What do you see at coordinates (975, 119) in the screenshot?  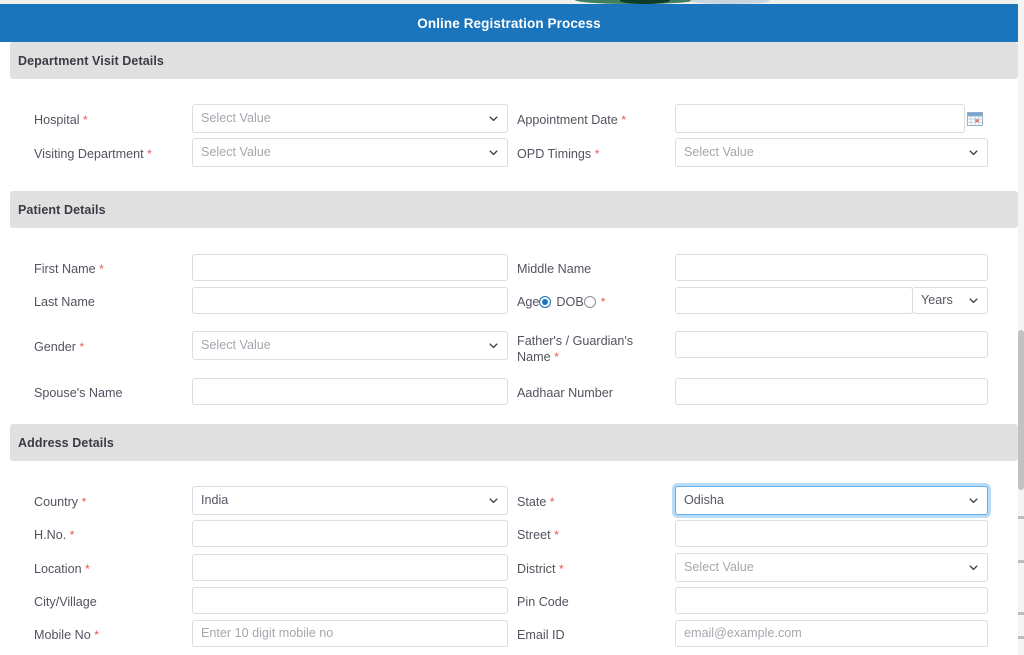 I see `calendar-icon` at bounding box center [975, 119].